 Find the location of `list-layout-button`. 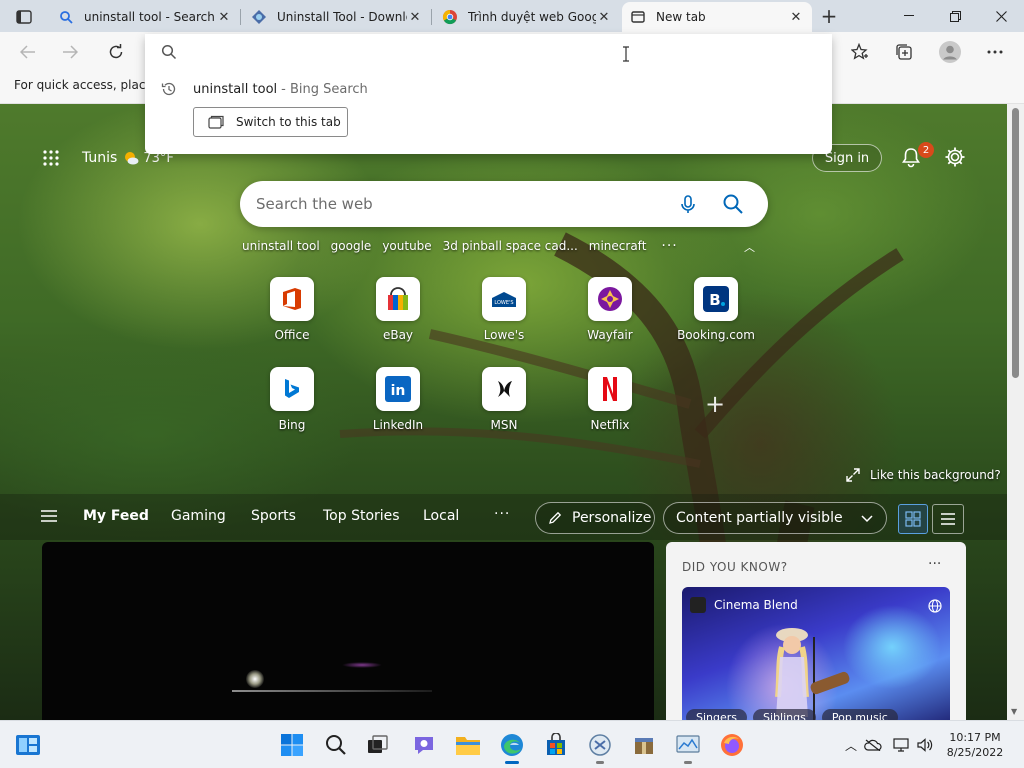

list-layout-button is located at coordinates (948, 519).